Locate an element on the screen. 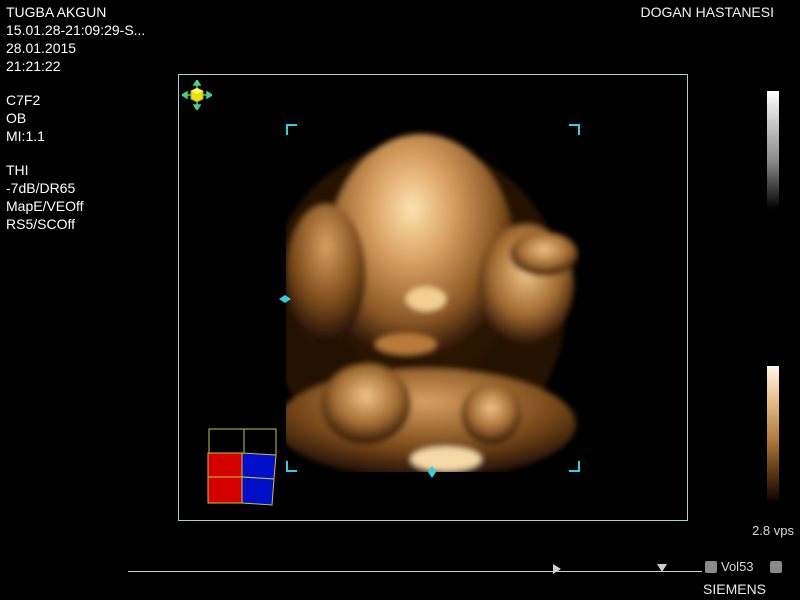 The image size is (800, 600). color-map-bar is located at coordinates (773, 433).